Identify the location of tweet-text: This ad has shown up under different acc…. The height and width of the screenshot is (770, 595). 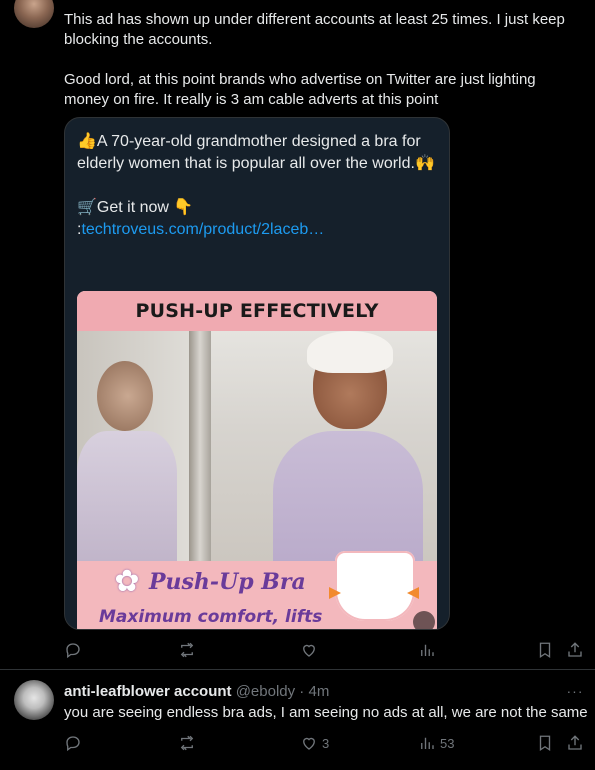
(314, 59).